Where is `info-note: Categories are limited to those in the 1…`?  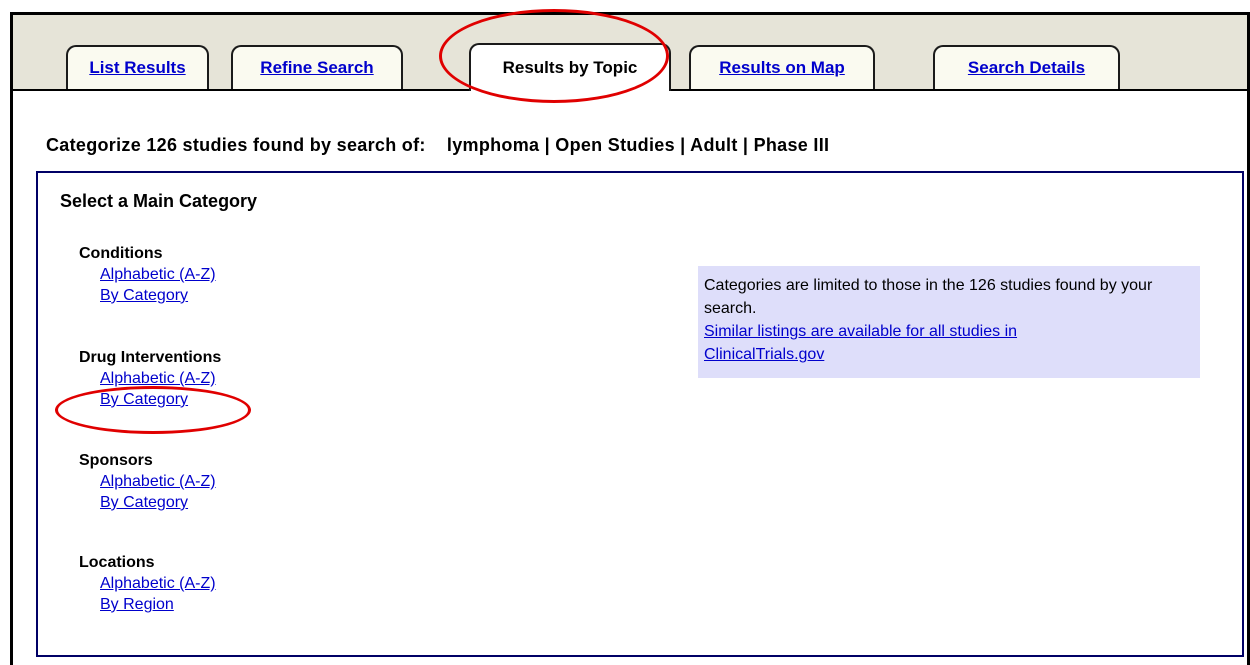
info-note: Categories are limited to those in the 1… is located at coordinates (949, 322).